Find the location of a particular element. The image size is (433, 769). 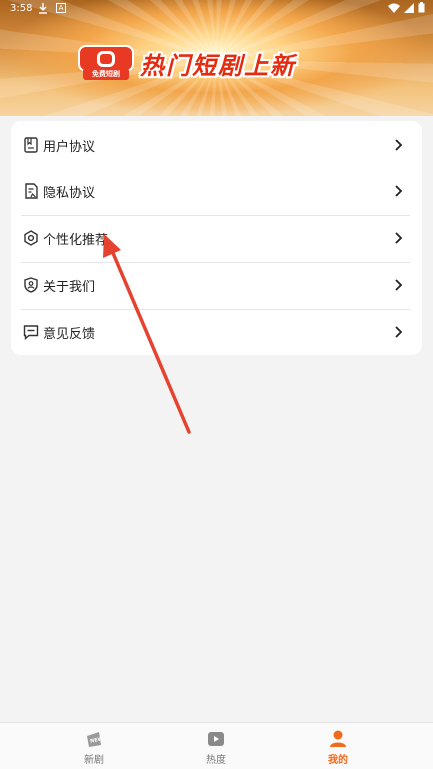

document-icon is located at coordinates (31, 145).